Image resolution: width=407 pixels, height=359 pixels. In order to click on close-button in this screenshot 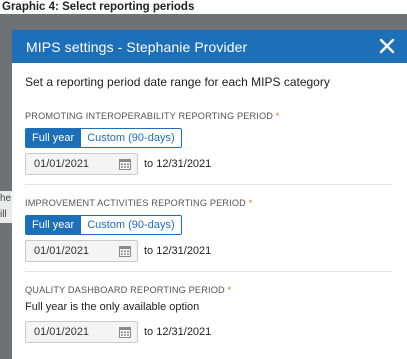, I will do `click(387, 46)`.